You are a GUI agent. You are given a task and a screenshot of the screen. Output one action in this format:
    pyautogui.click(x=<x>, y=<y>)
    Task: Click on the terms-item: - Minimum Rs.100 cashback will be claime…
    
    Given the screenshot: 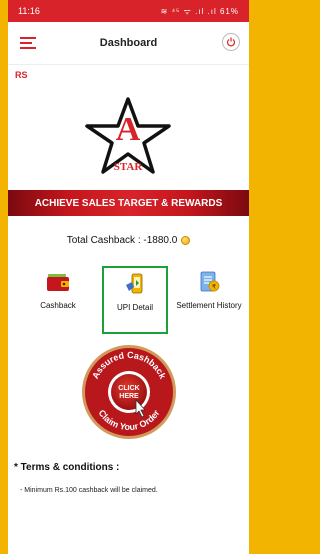 What is the action you would take?
    pyautogui.click(x=89, y=490)
    